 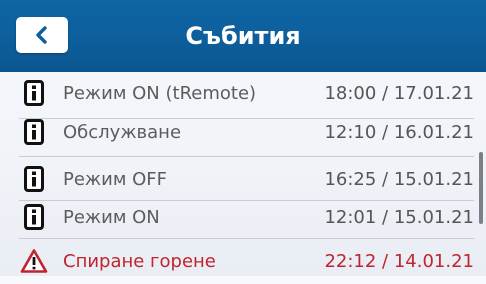 I want to click on event-time: 18:00 / 17.01.21, so click(x=399, y=93).